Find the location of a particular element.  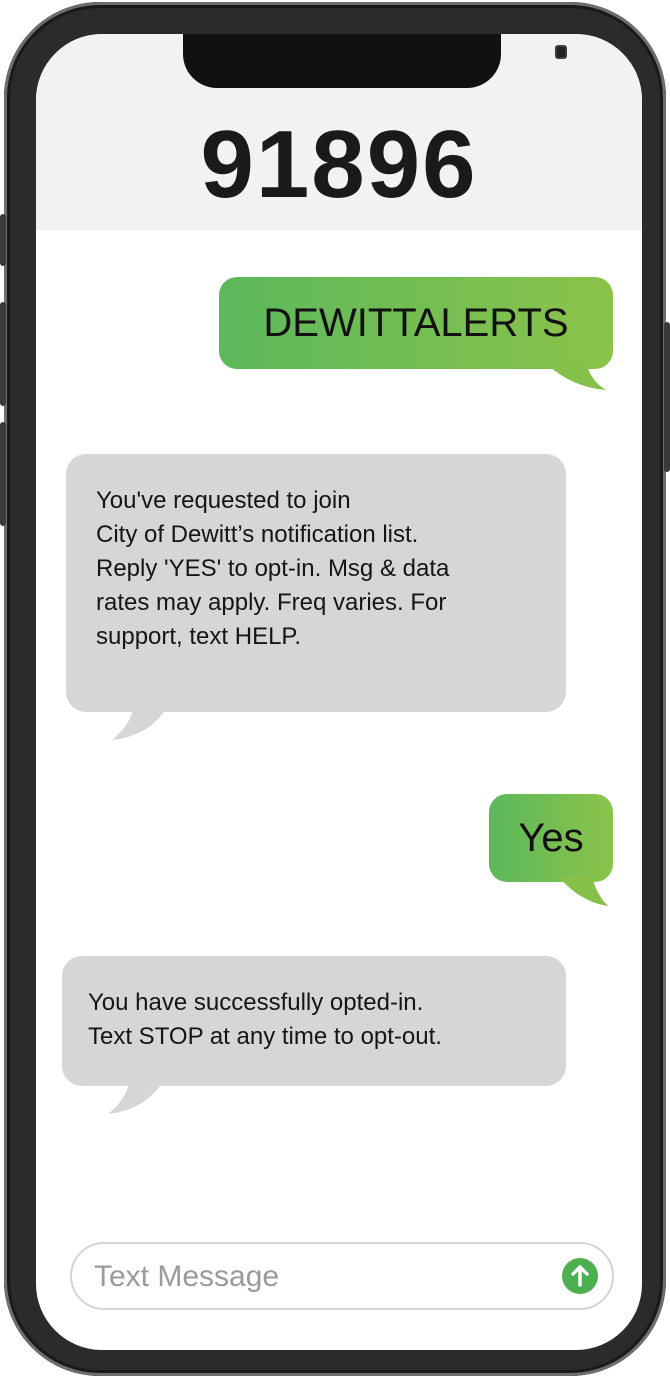

outgoing-message: Yes is located at coordinates (551, 838).